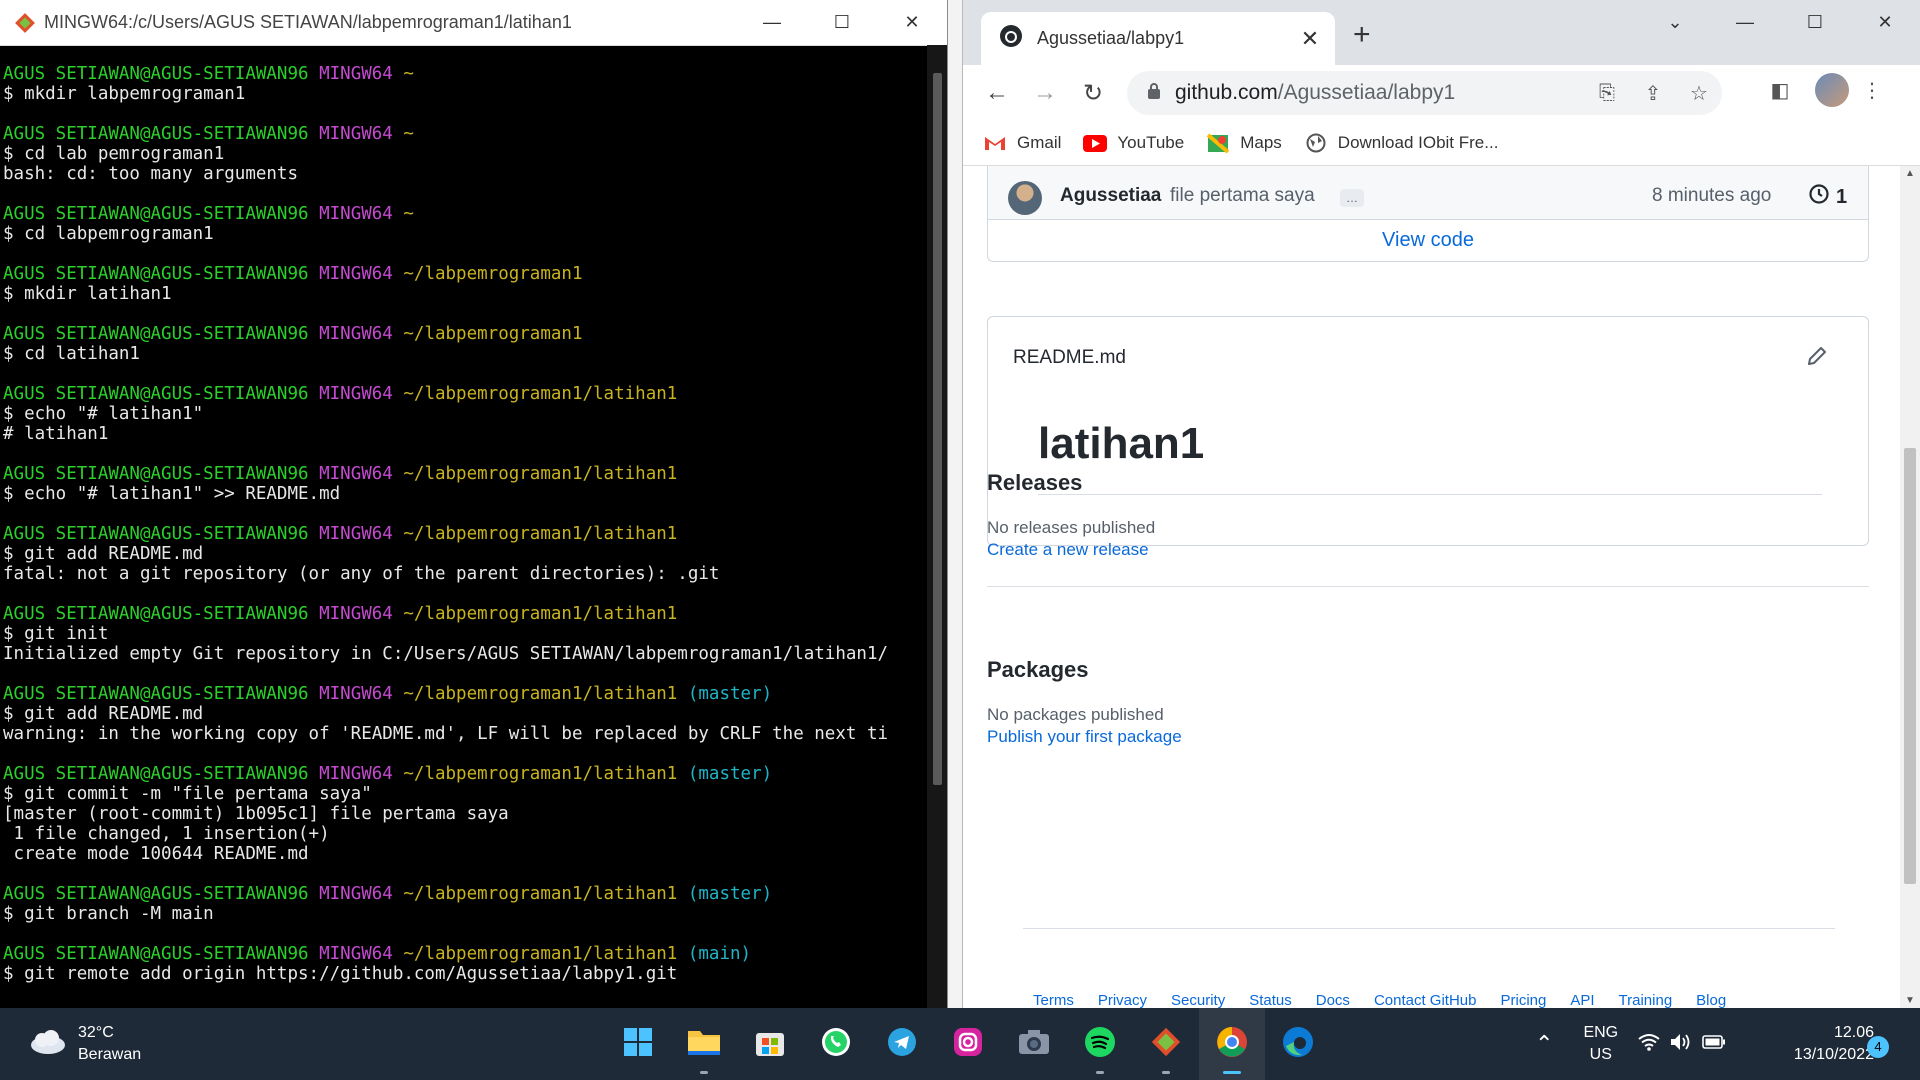 The height and width of the screenshot is (1080, 1920). I want to click on file-explorer-app, so click(704, 1044).